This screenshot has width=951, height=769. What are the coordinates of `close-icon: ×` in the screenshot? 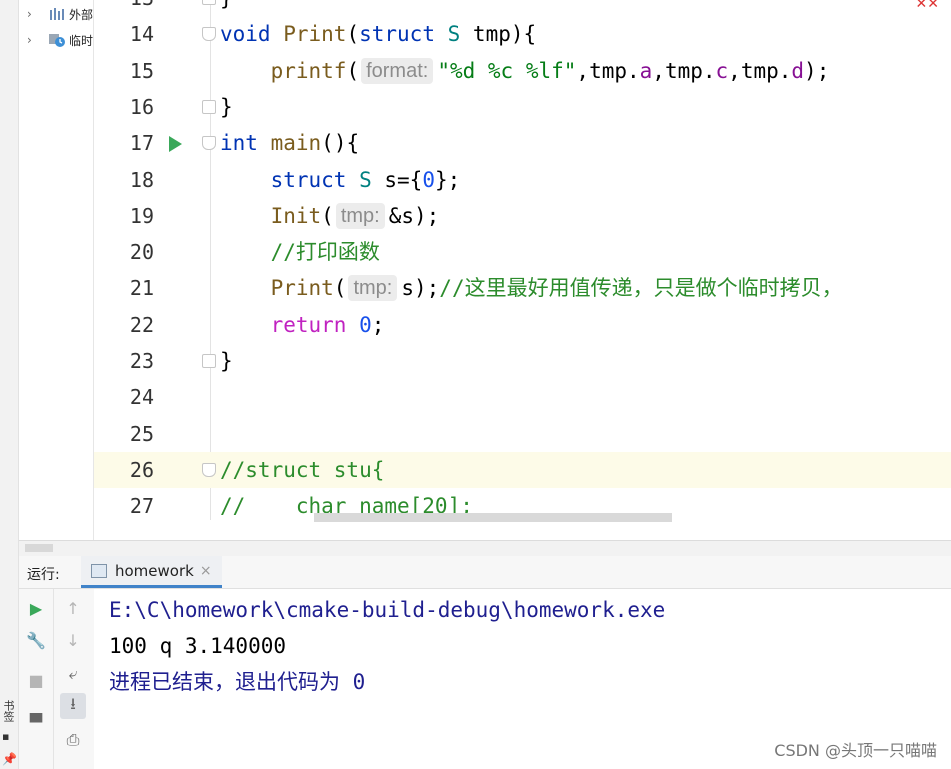 It's located at (206, 571).